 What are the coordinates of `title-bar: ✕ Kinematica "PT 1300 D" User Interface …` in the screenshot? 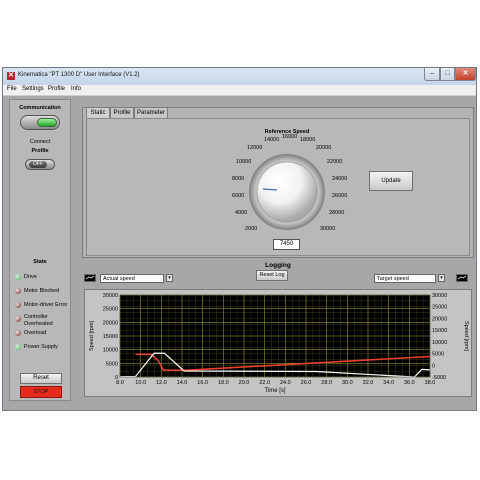 It's located at (239, 76).